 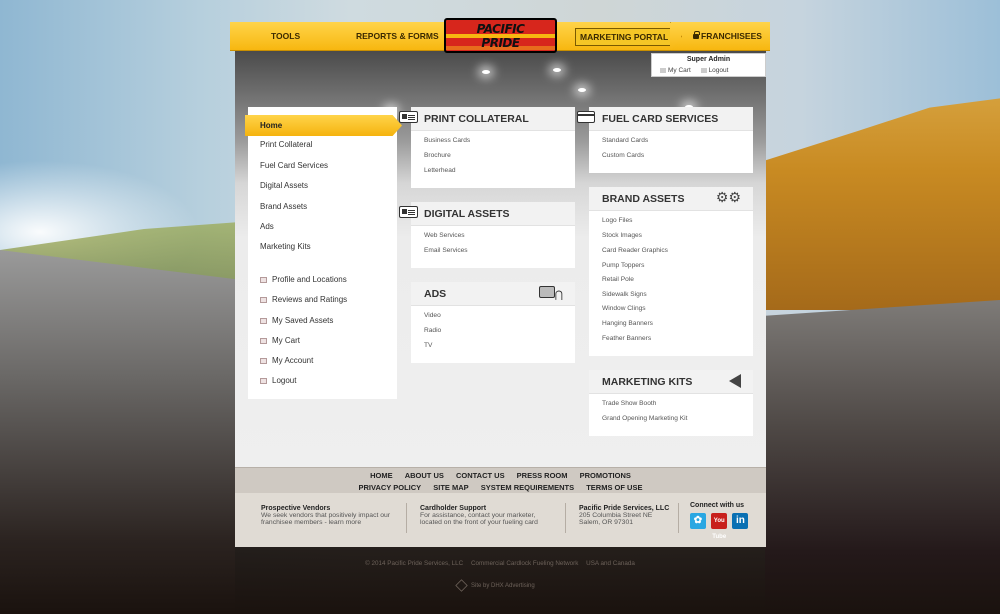 I want to click on my-cart-link: My Cart, so click(x=677, y=70).